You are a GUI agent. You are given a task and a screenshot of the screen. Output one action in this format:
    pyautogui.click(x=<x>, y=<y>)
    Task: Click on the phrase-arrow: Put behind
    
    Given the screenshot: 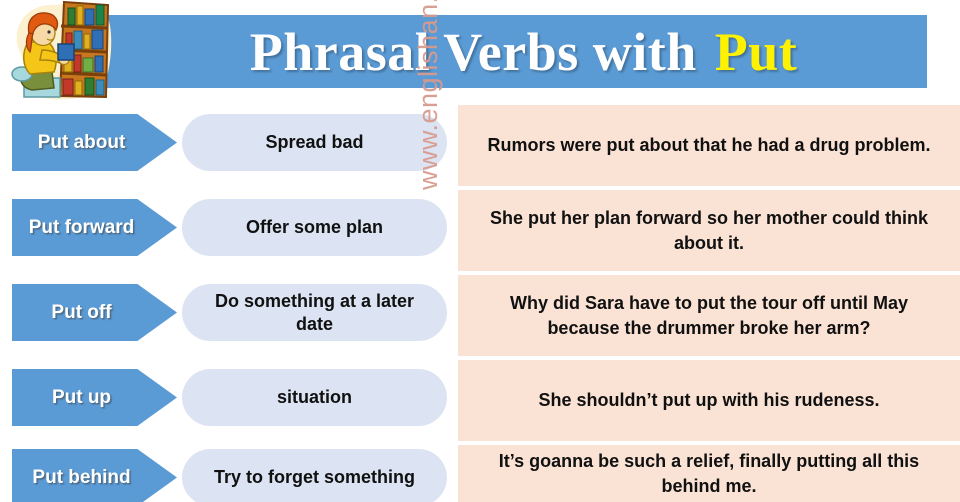 What is the action you would take?
    pyautogui.click(x=94, y=475)
    